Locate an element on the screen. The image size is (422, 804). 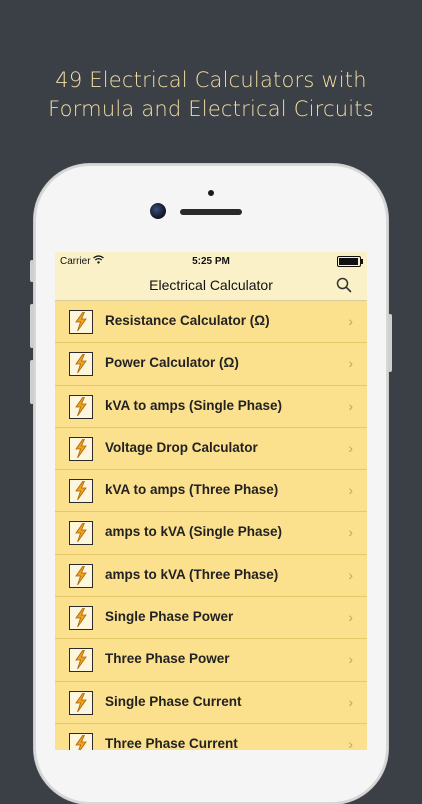
list-item-label: Three Phase Current is located at coordinates (171, 742).